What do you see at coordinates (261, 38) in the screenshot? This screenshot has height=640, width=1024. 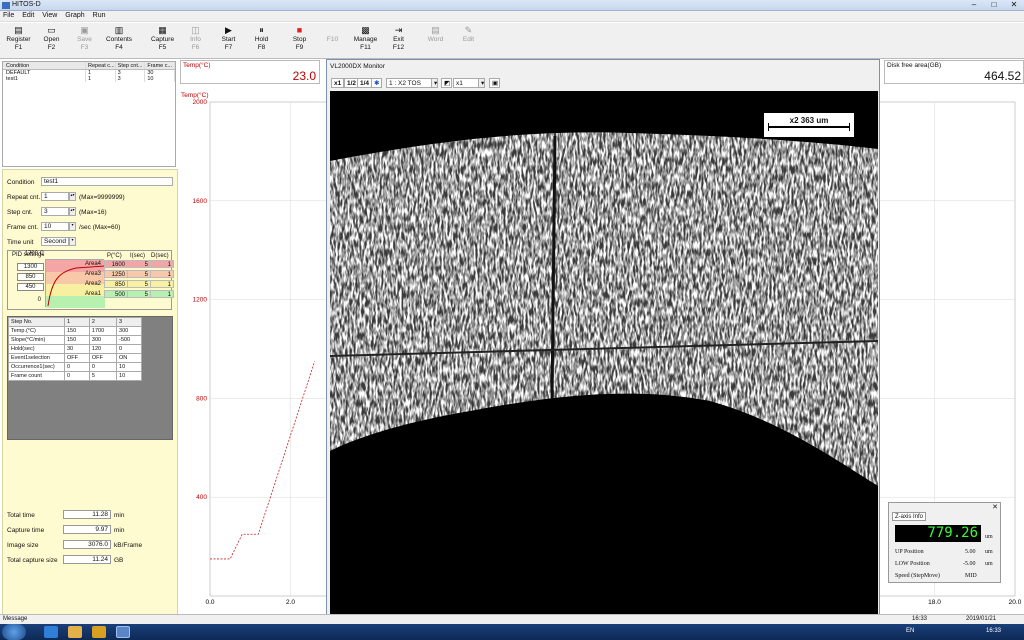 I see `hold-button: ⏸ Hold F8` at bounding box center [261, 38].